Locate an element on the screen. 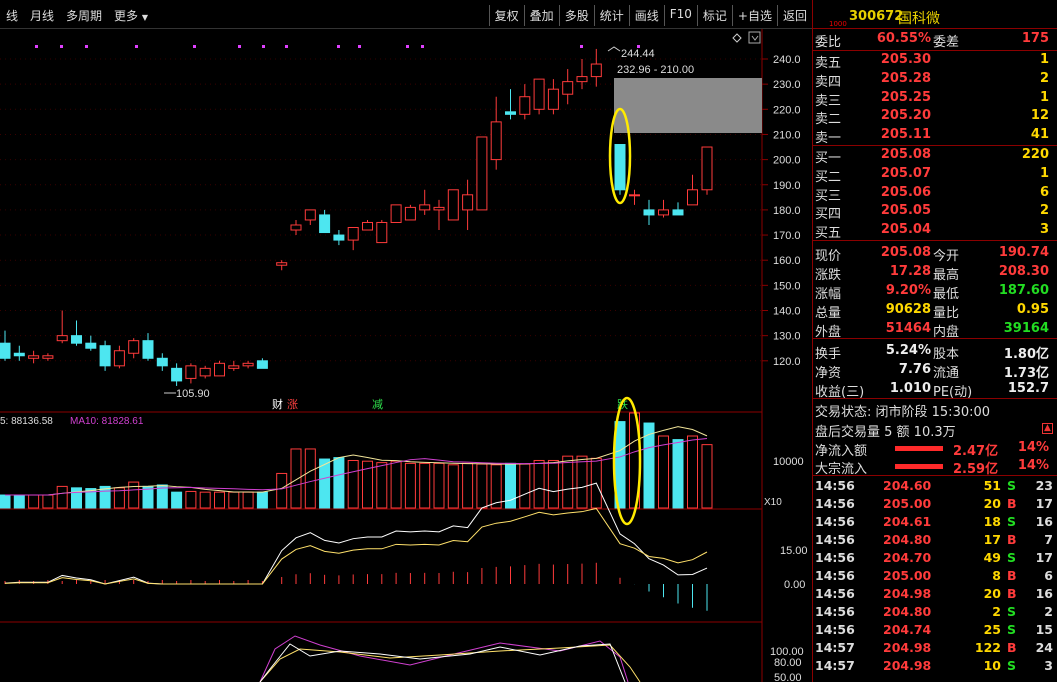 This screenshot has width=1057, height=682. quote-row: 卖一 205.11 41 is located at coordinates (935, 136).